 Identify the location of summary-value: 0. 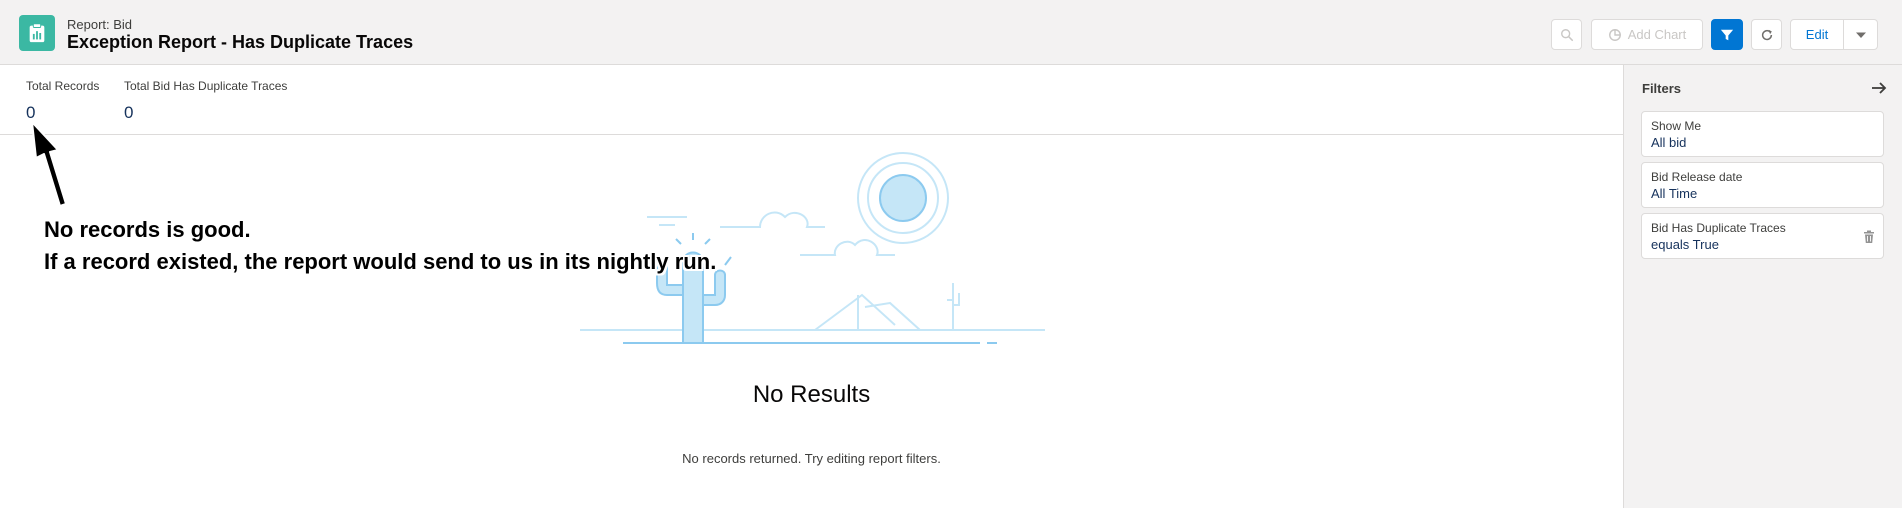
(129, 112).